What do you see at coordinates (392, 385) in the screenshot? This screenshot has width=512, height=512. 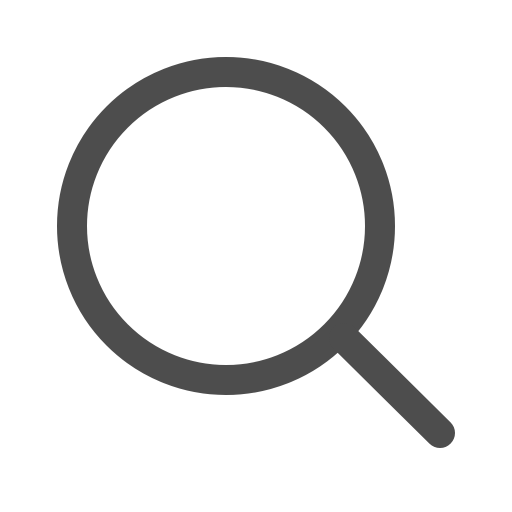 I see `search-icon-handle` at bounding box center [392, 385].